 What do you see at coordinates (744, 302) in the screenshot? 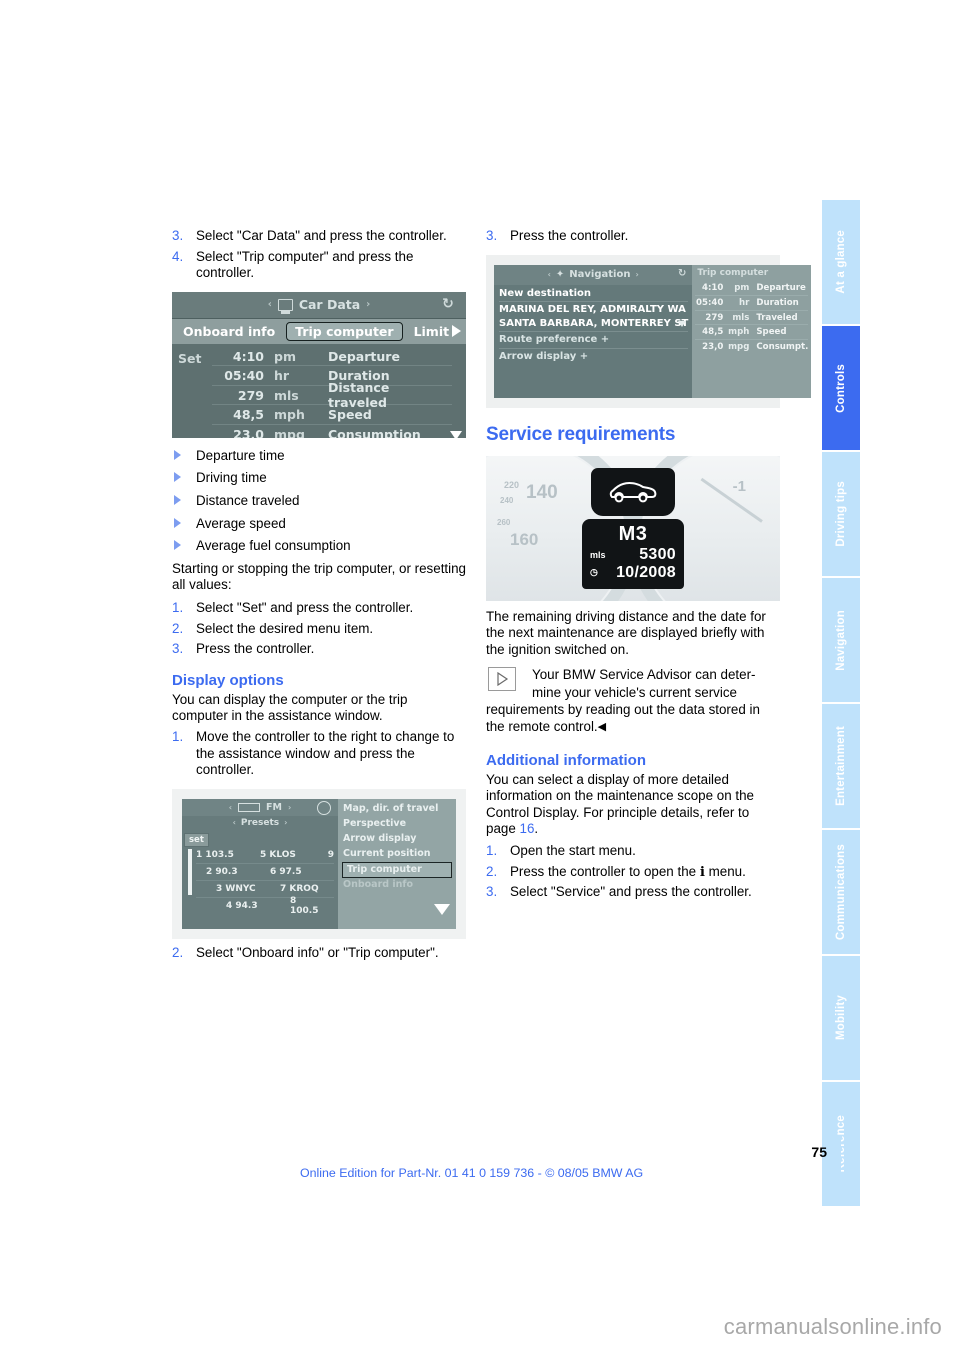
I see `row-unit: hr` at bounding box center [744, 302].